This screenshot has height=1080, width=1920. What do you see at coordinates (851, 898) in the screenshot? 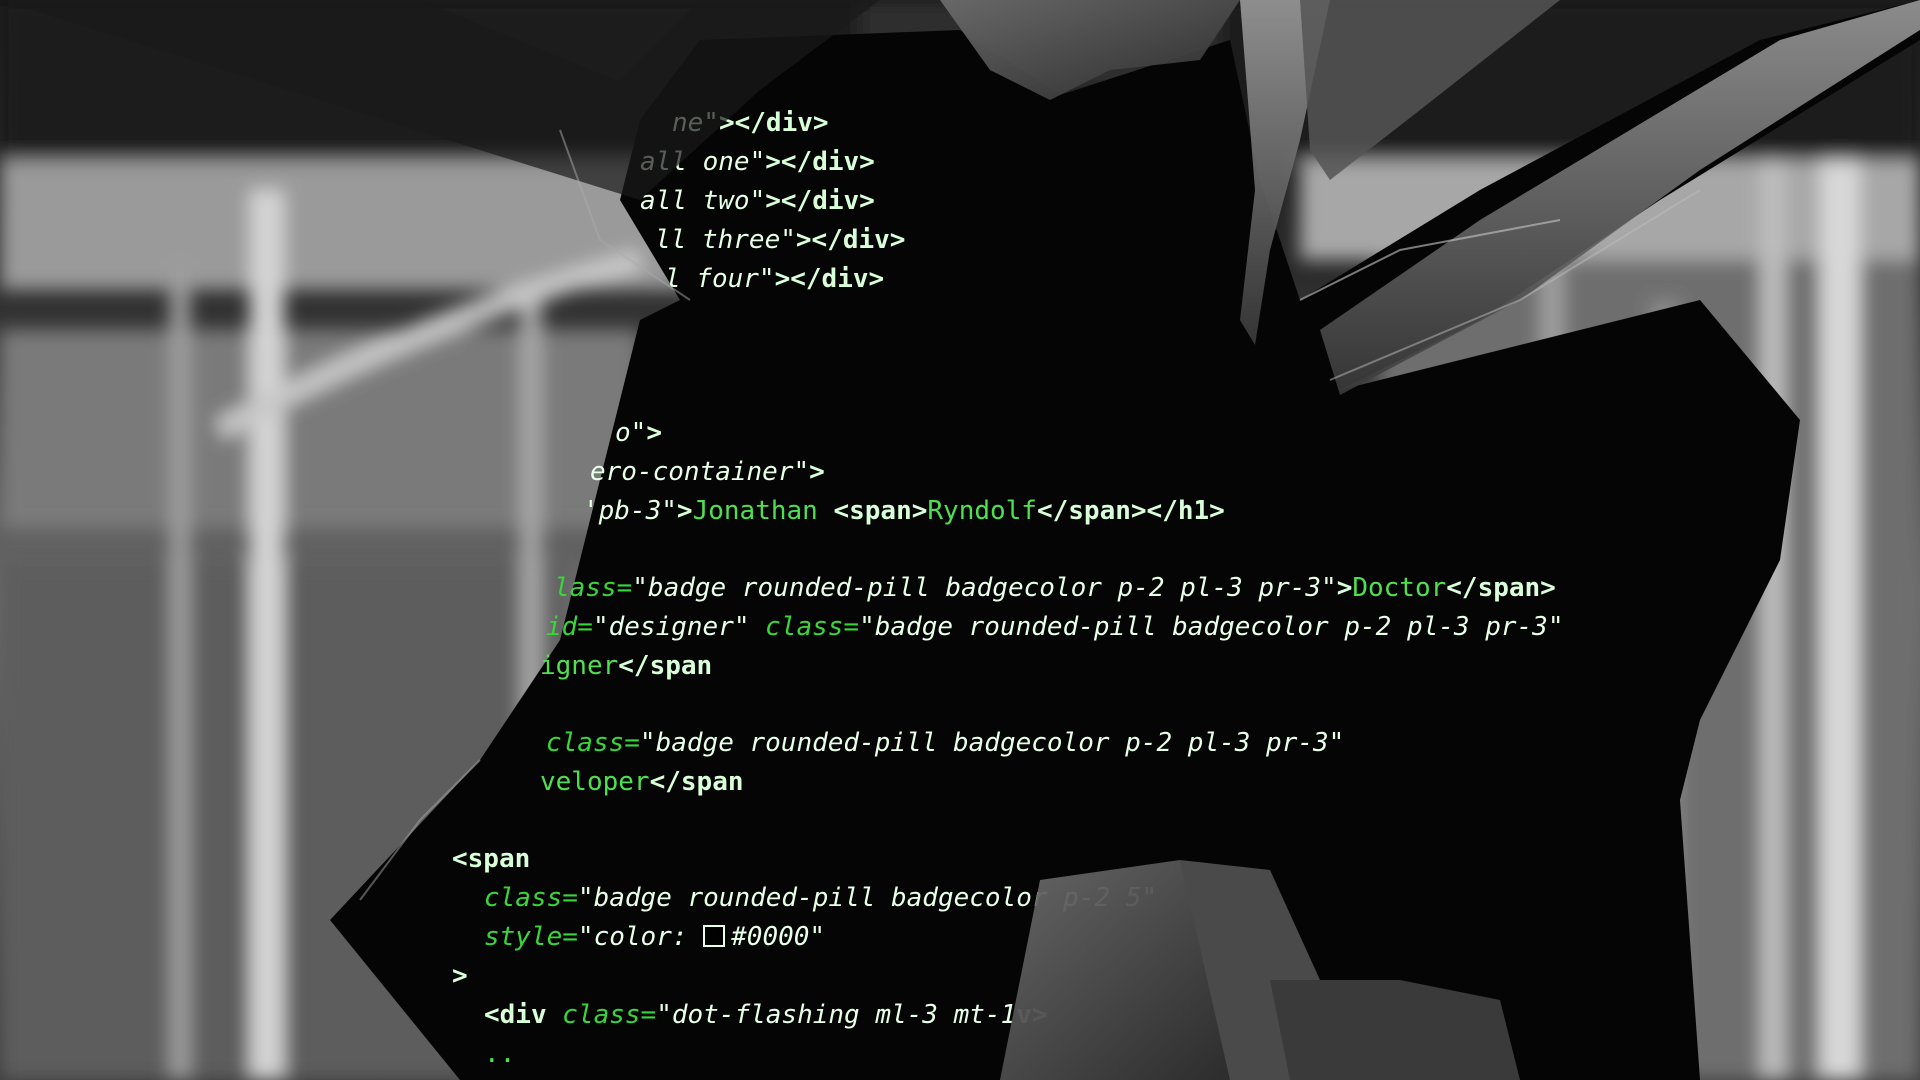
I see `code-token-str: "badge rounded-pill badgecolor p-2` at bounding box center [851, 898].